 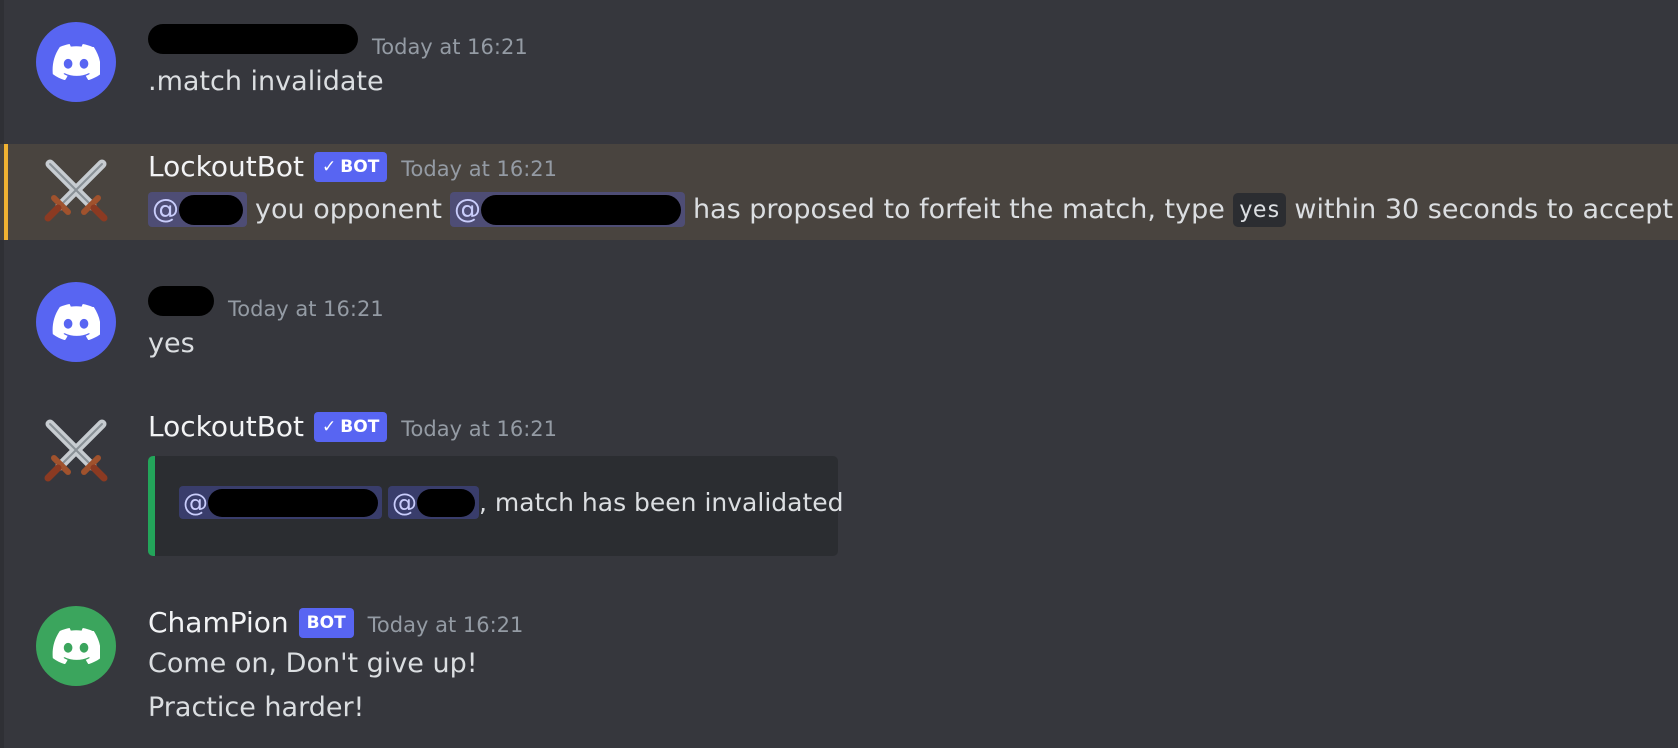 What do you see at coordinates (313, 663) in the screenshot?
I see `message-text-line-1: Come on, Don't give up!` at bounding box center [313, 663].